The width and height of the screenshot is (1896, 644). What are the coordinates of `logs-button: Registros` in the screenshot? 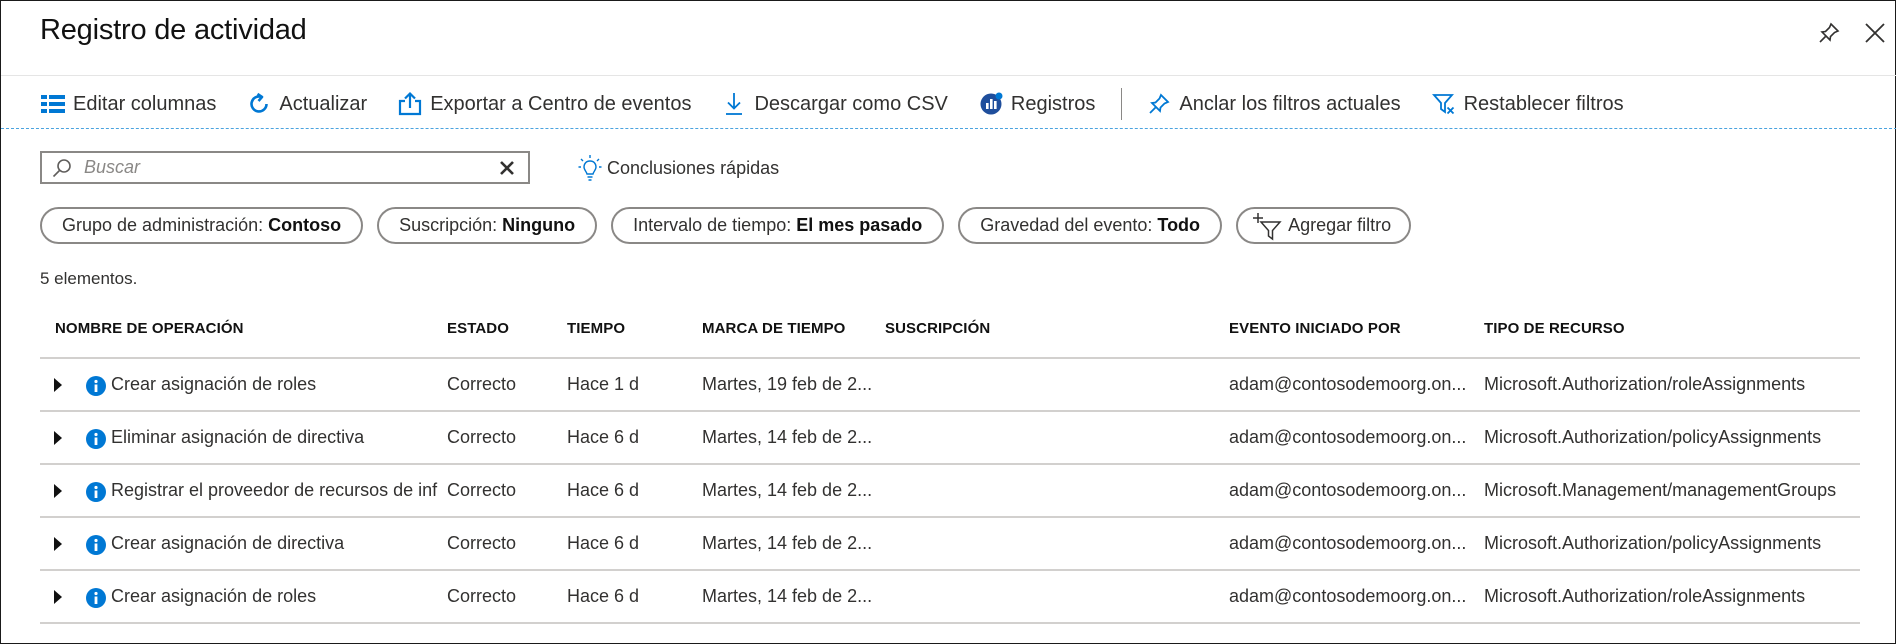 It's located at (1036, 104).